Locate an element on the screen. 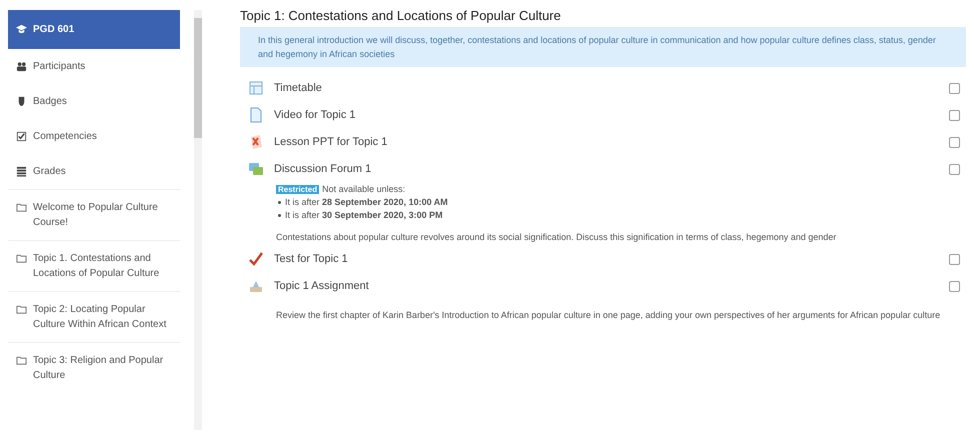  activity-link: Lesson PPT for Topic 1 is located at coordinates (606, 142).